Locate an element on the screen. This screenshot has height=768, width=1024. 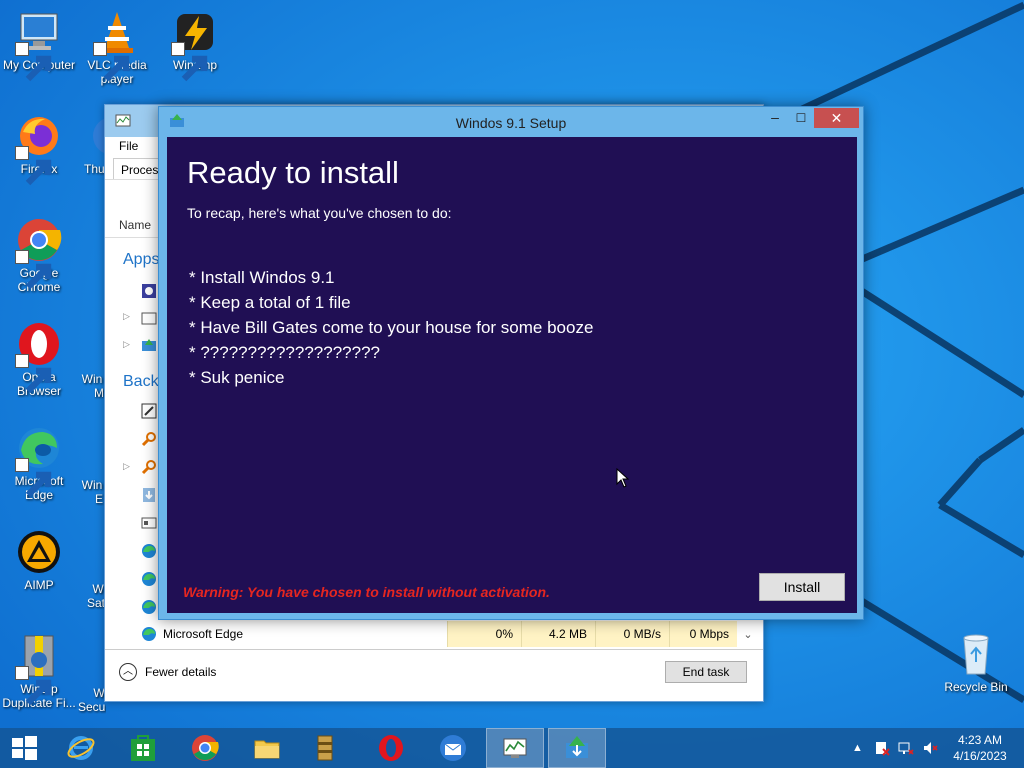
desktop-icon-vlc: VLC media player is located at coordinates (117, 47).